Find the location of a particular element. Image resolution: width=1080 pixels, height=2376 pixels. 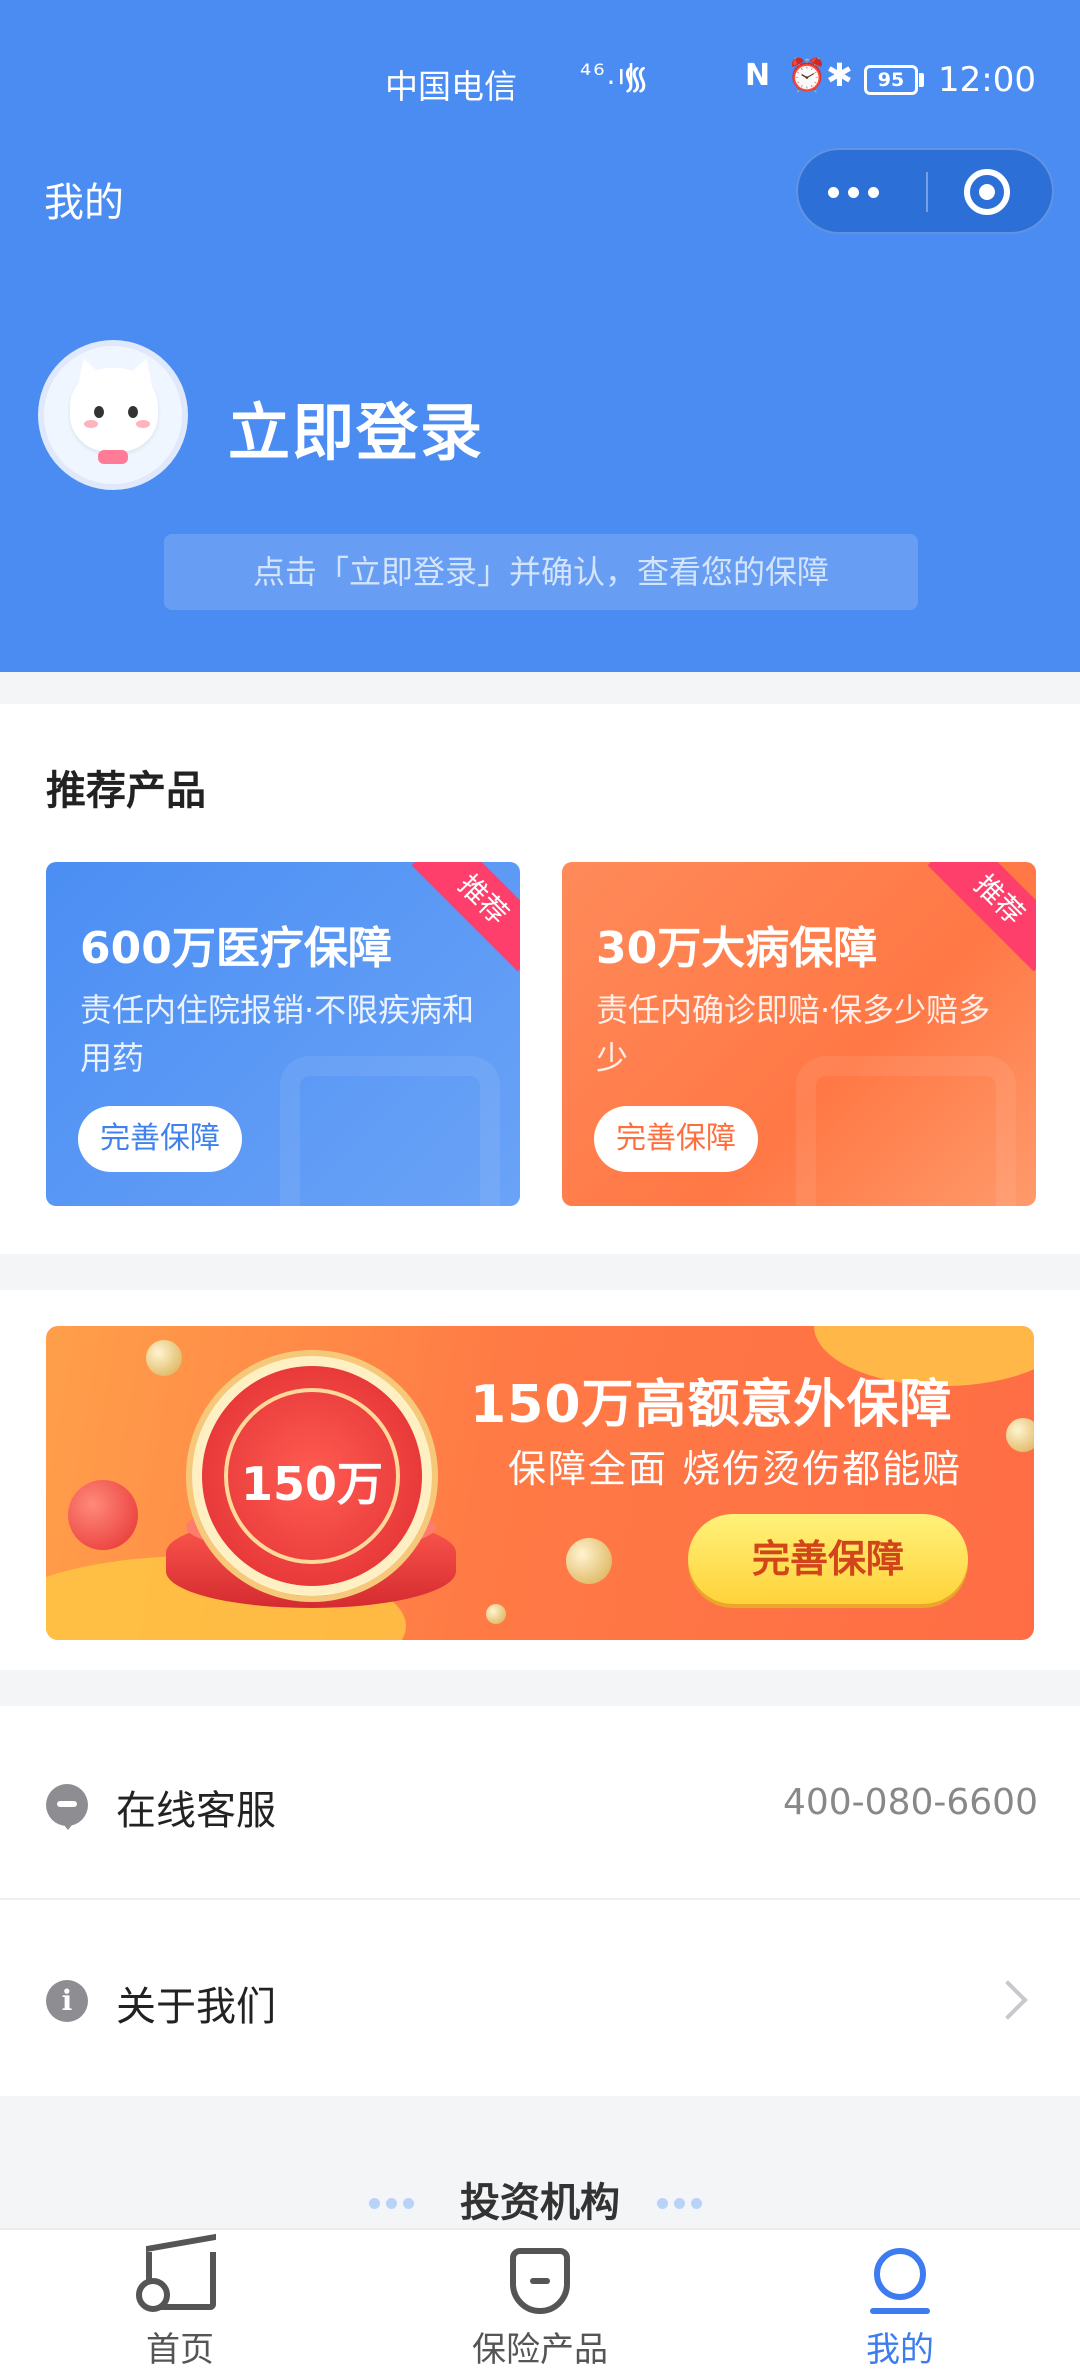

card-title: 30万大病保障 is located at coordinates (737, 948).